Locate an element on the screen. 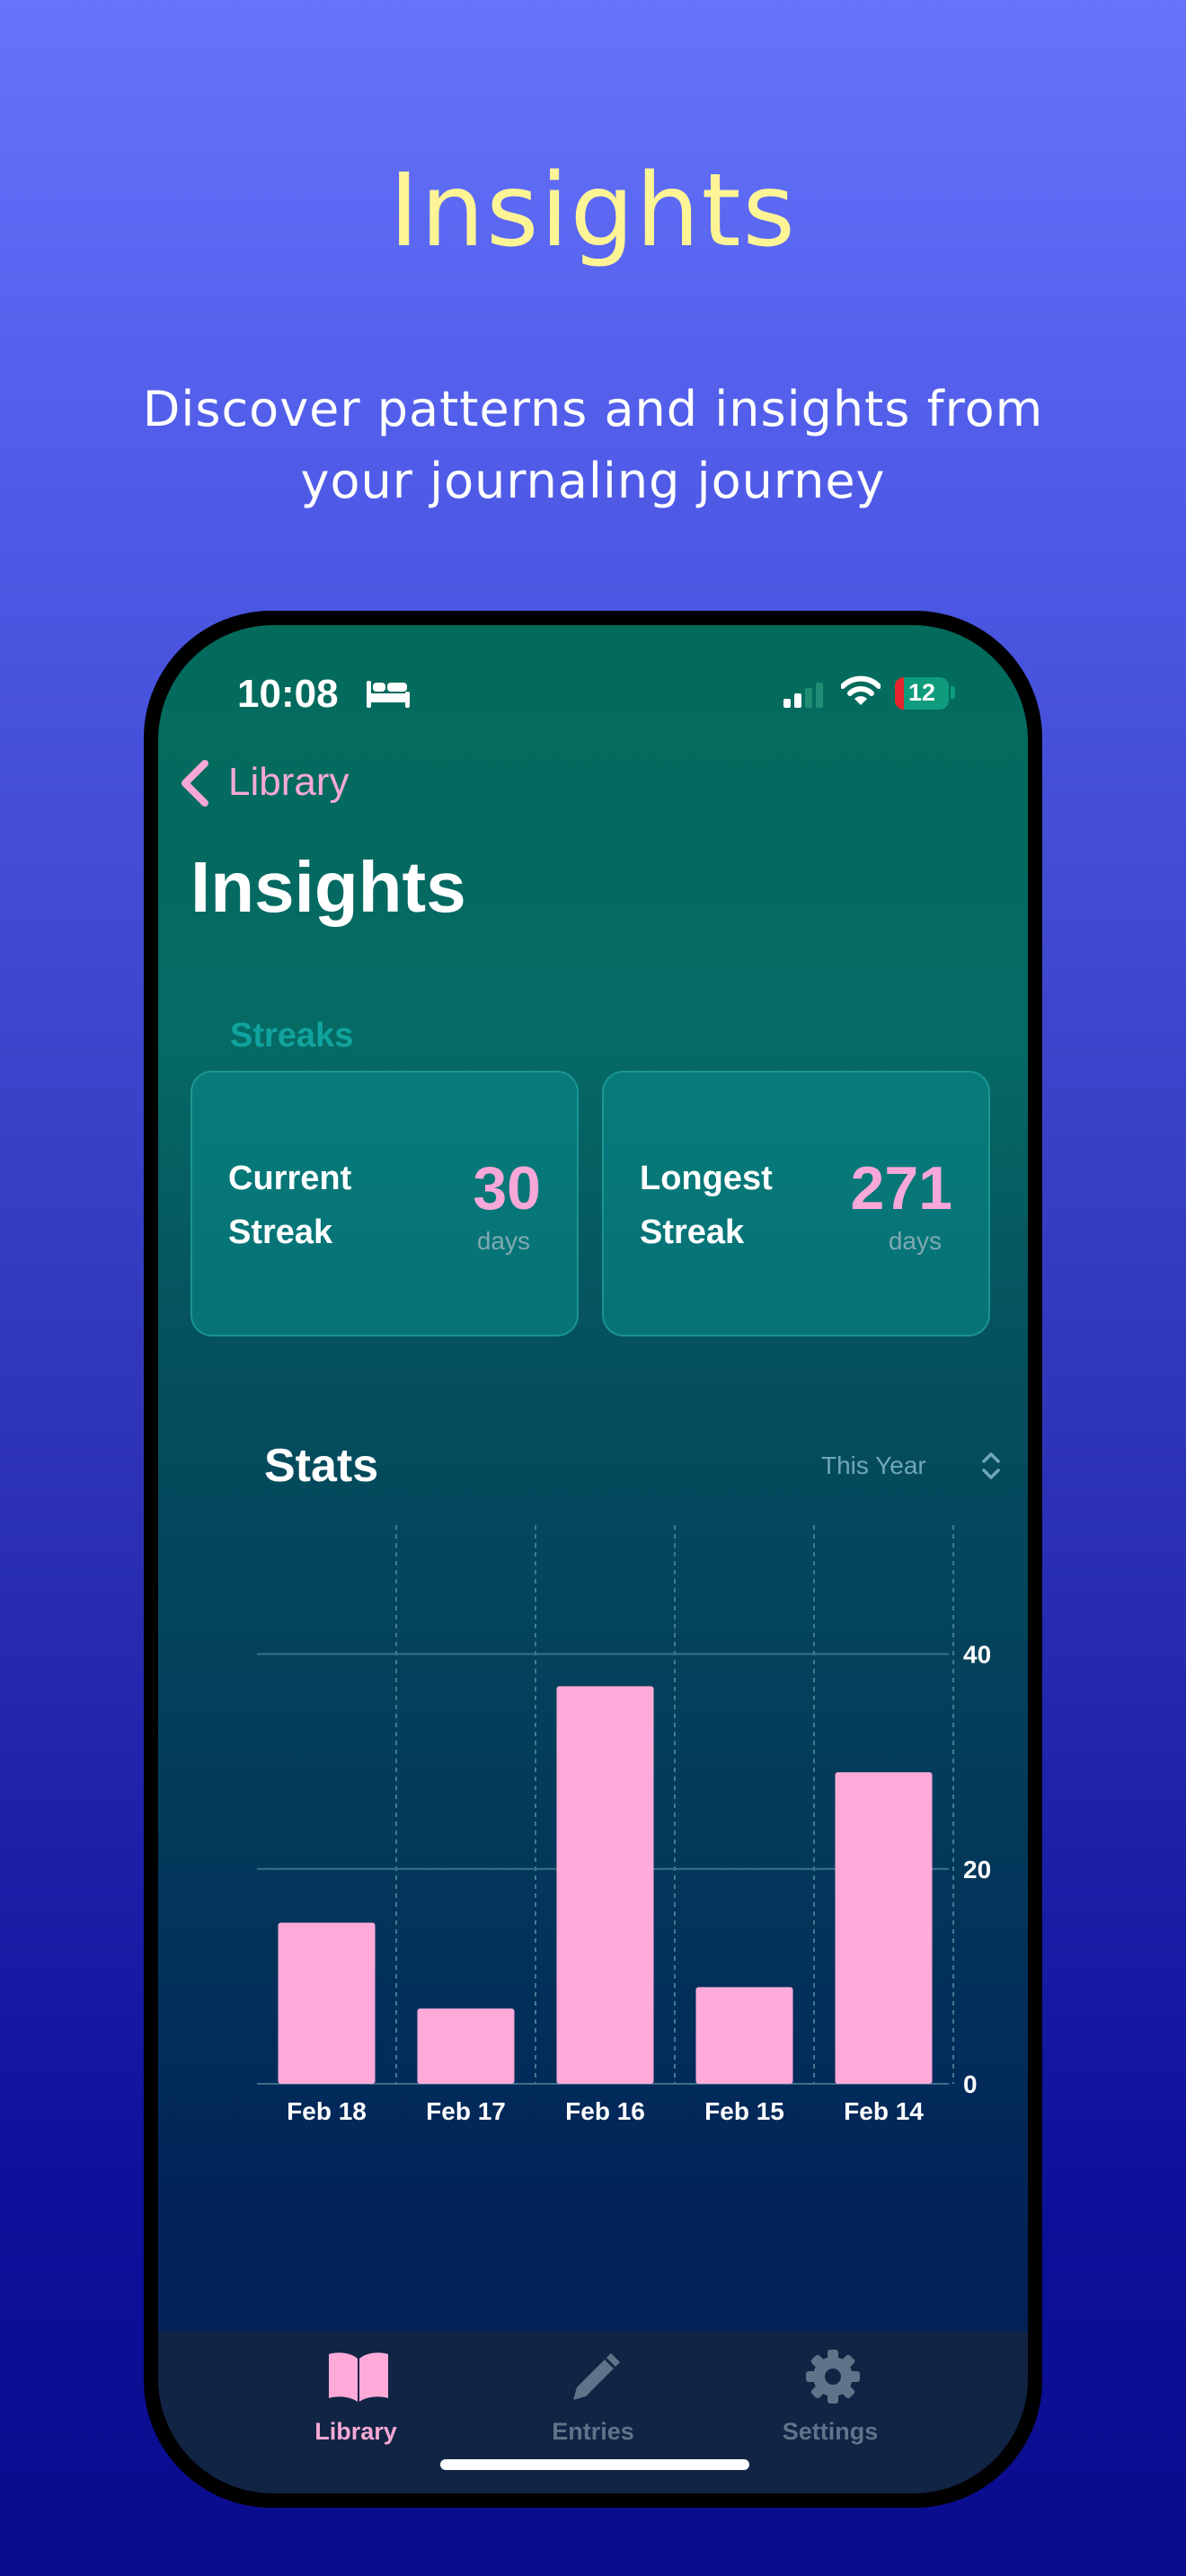  tab-entries: Entries is located at coordinates (593, 2399).